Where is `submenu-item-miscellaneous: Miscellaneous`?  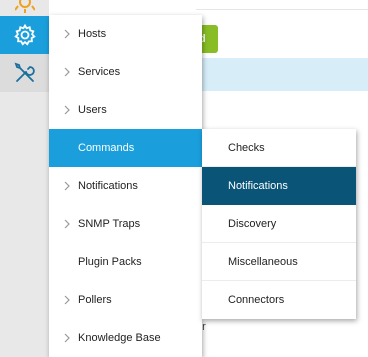
submenu-item-miscellaneous: Miscellaneous is located at coordinates (279, 262).